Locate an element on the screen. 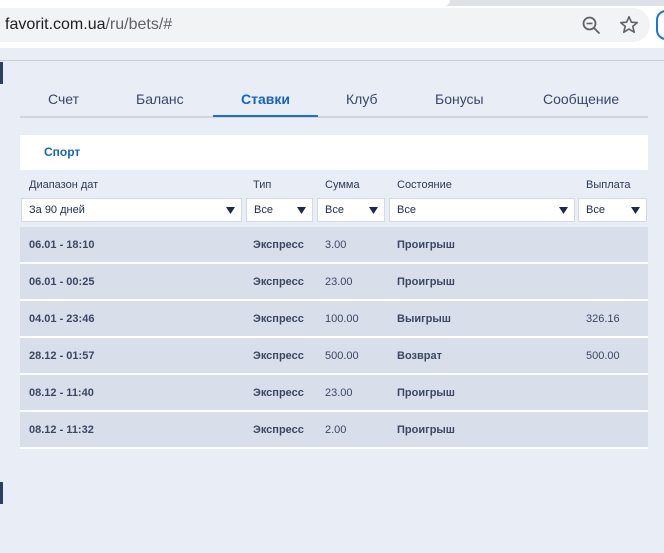 This screenshot has width=664, height=553. bet-sum: 2.00 is located at coordinates (336, 430).